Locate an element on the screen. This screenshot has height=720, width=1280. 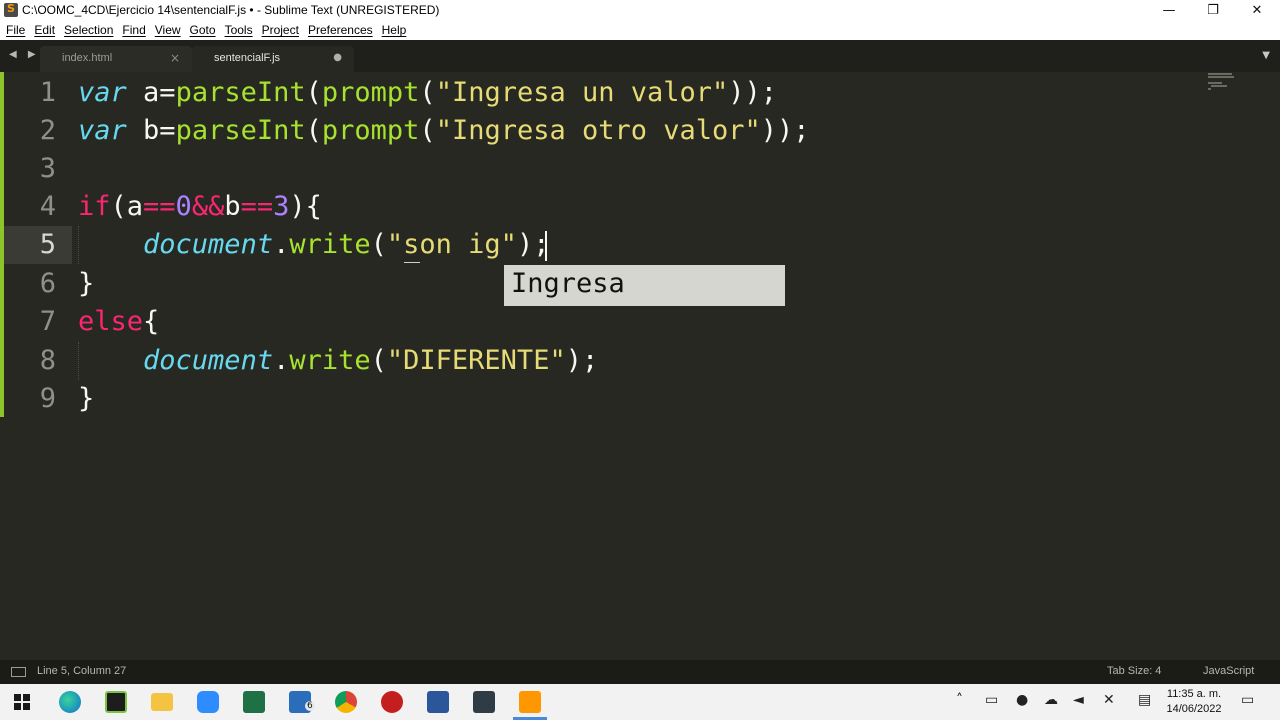
minimize-button: — is located at coordinates (1169, 10).